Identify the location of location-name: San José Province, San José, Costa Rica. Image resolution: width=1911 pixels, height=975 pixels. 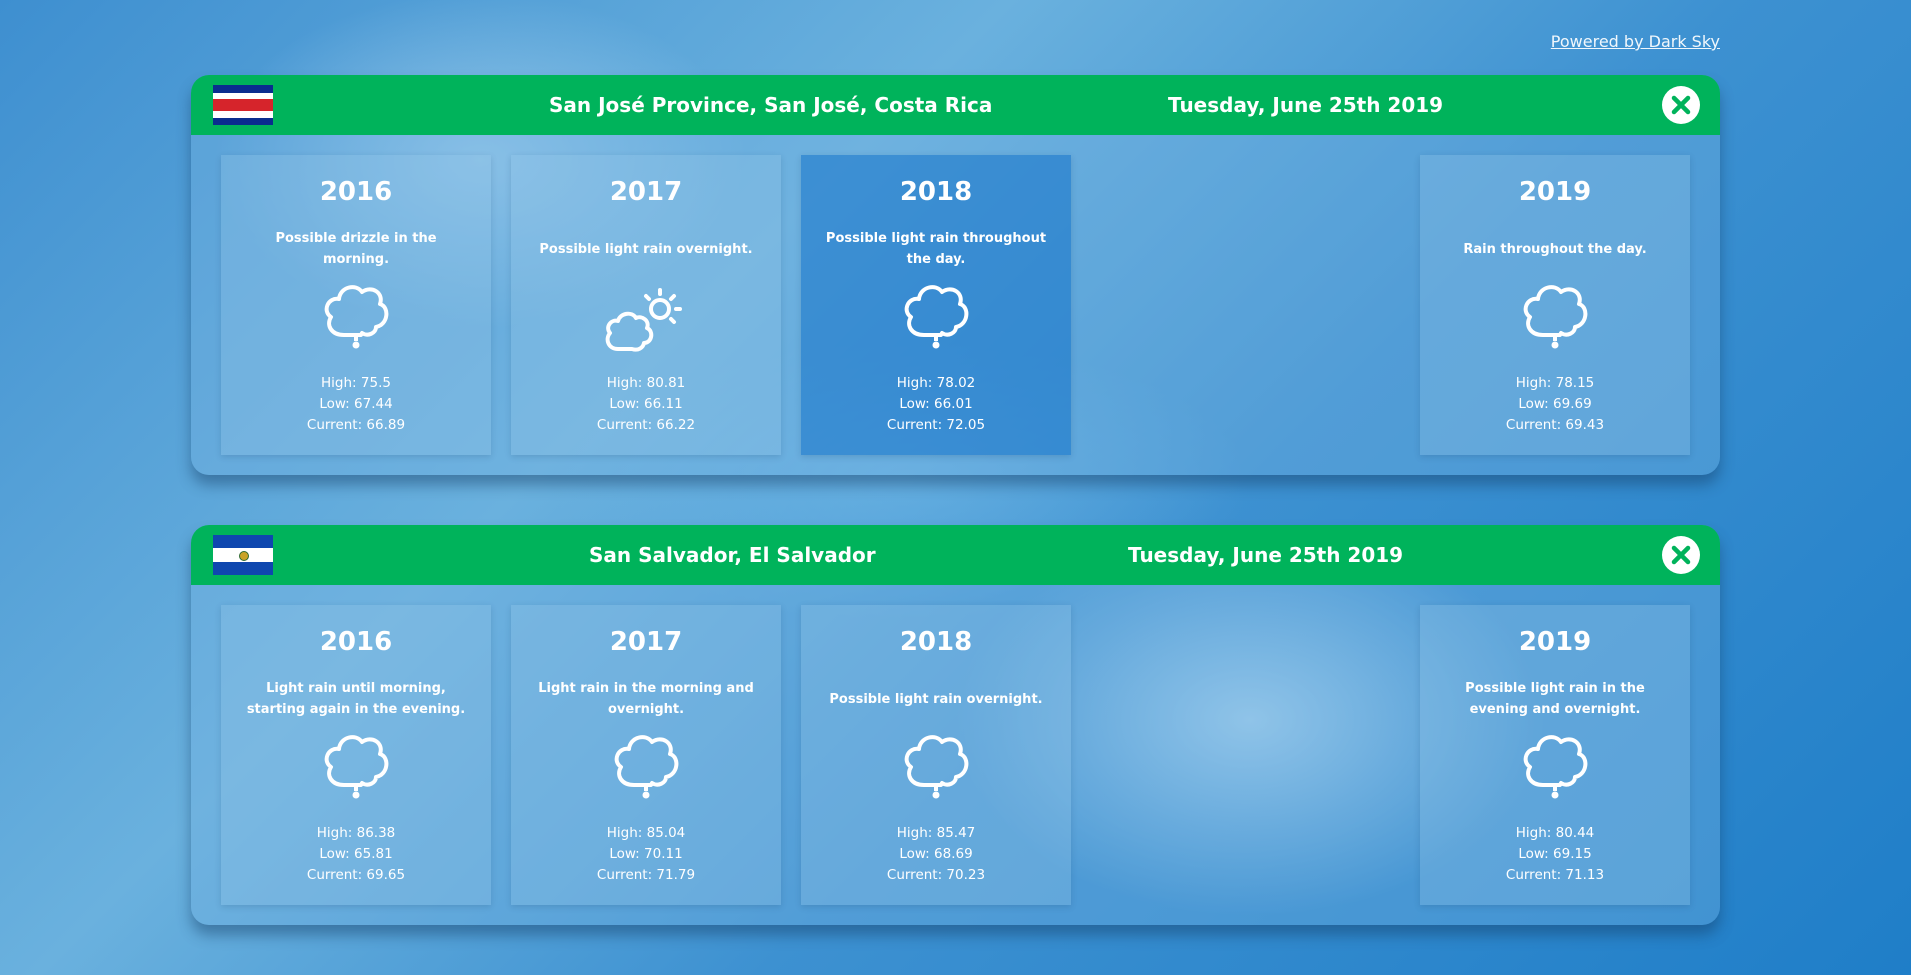
(771, 105).